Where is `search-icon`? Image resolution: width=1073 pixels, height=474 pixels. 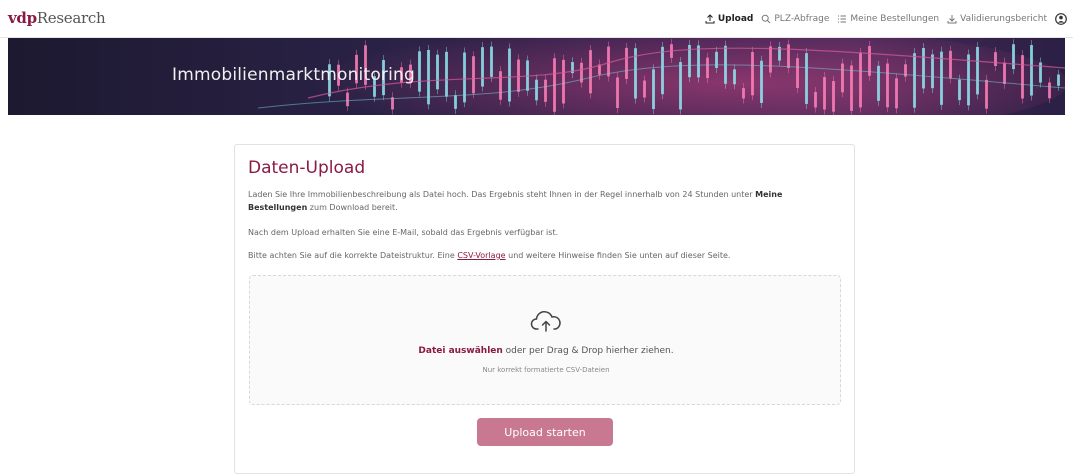
search-icon is located at coordinates (766, 19).